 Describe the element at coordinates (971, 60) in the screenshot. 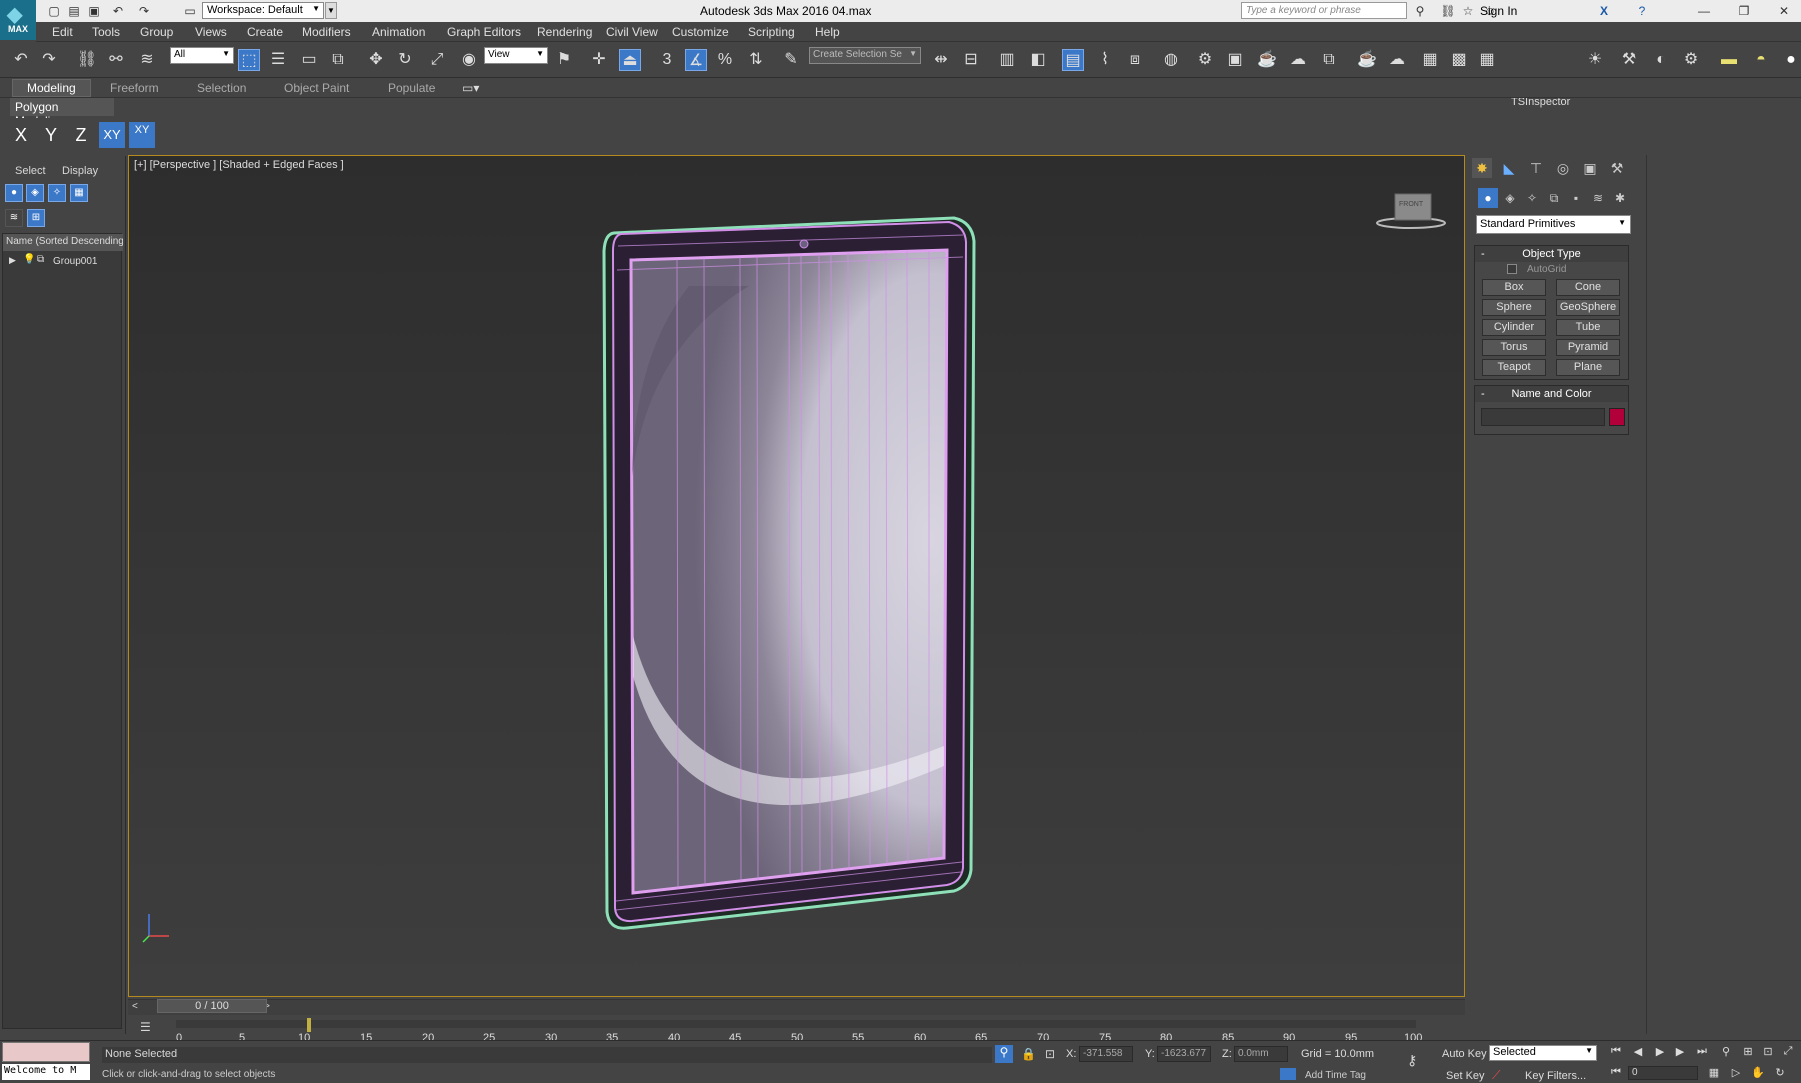

I see `align-icon: ⊟` at that location.